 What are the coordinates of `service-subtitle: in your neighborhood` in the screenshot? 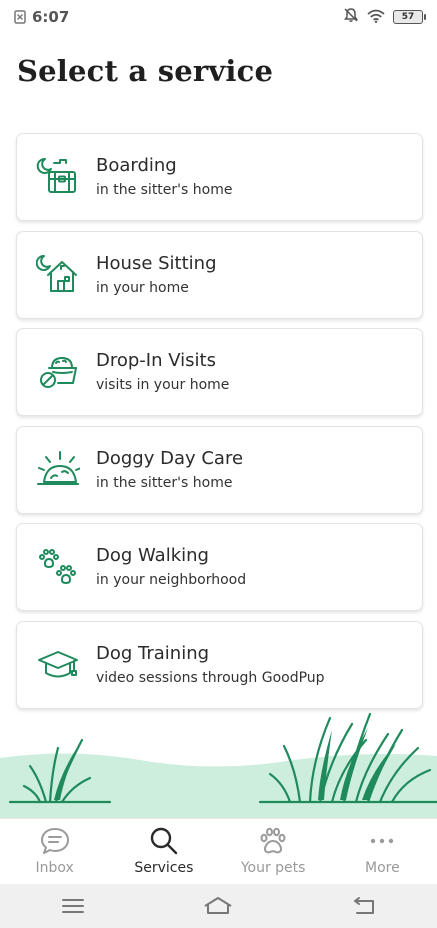 It's located at (171, 580).